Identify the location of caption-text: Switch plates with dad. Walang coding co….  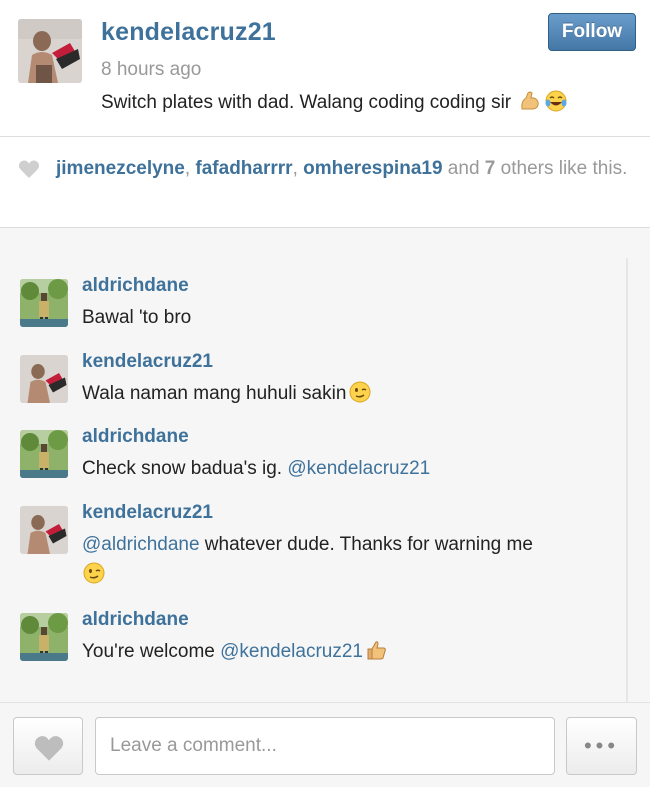
(306, 102).